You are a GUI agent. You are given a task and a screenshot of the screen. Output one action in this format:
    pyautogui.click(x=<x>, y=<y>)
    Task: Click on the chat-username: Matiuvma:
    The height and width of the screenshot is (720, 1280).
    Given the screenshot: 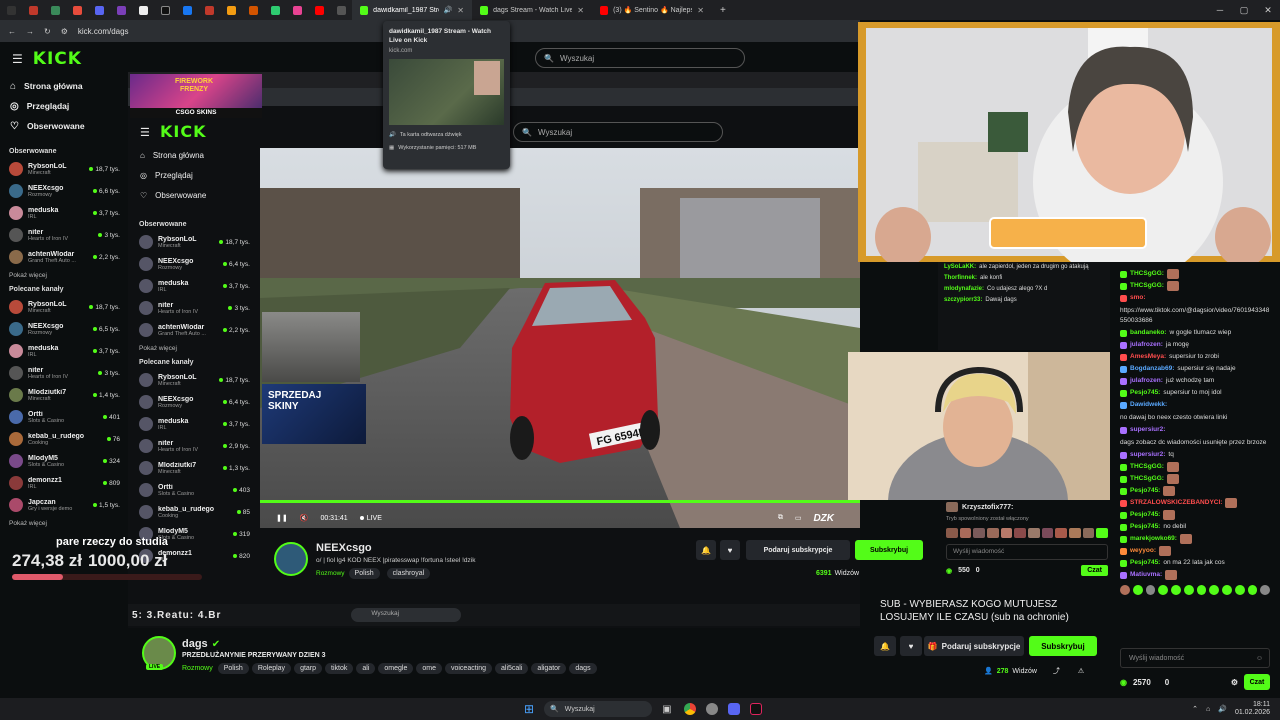 What is the action you would take?
    pyautogui.click(x=1146, y=575)
    